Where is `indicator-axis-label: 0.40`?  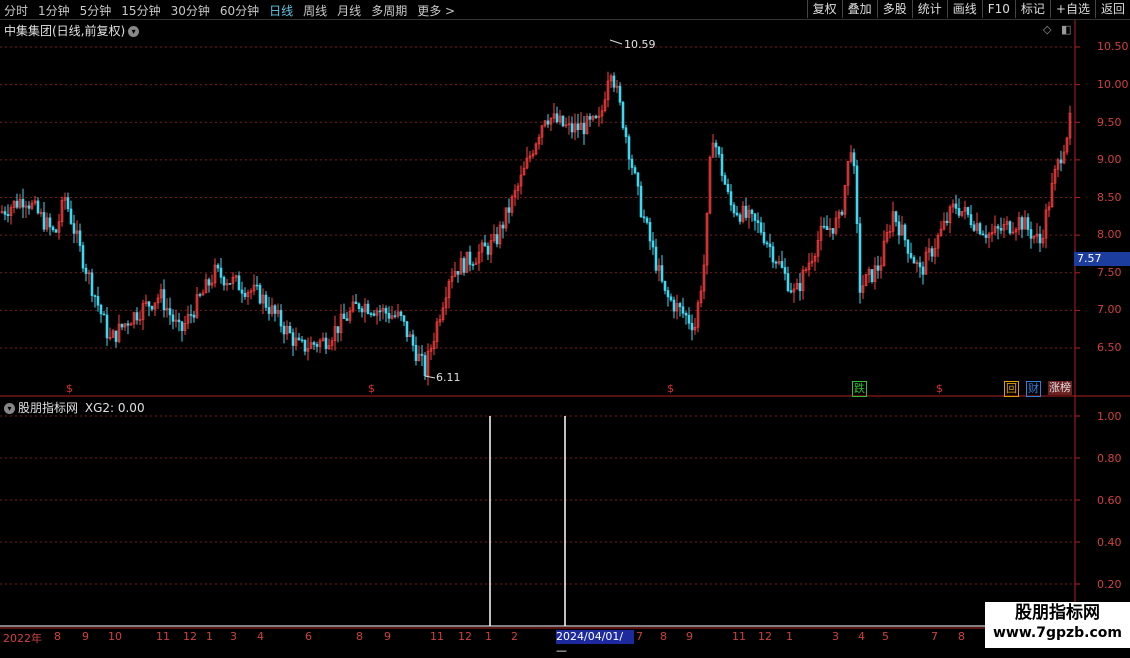
indicator-axis-label: 0.40 is located at coordinates (1109, 542).